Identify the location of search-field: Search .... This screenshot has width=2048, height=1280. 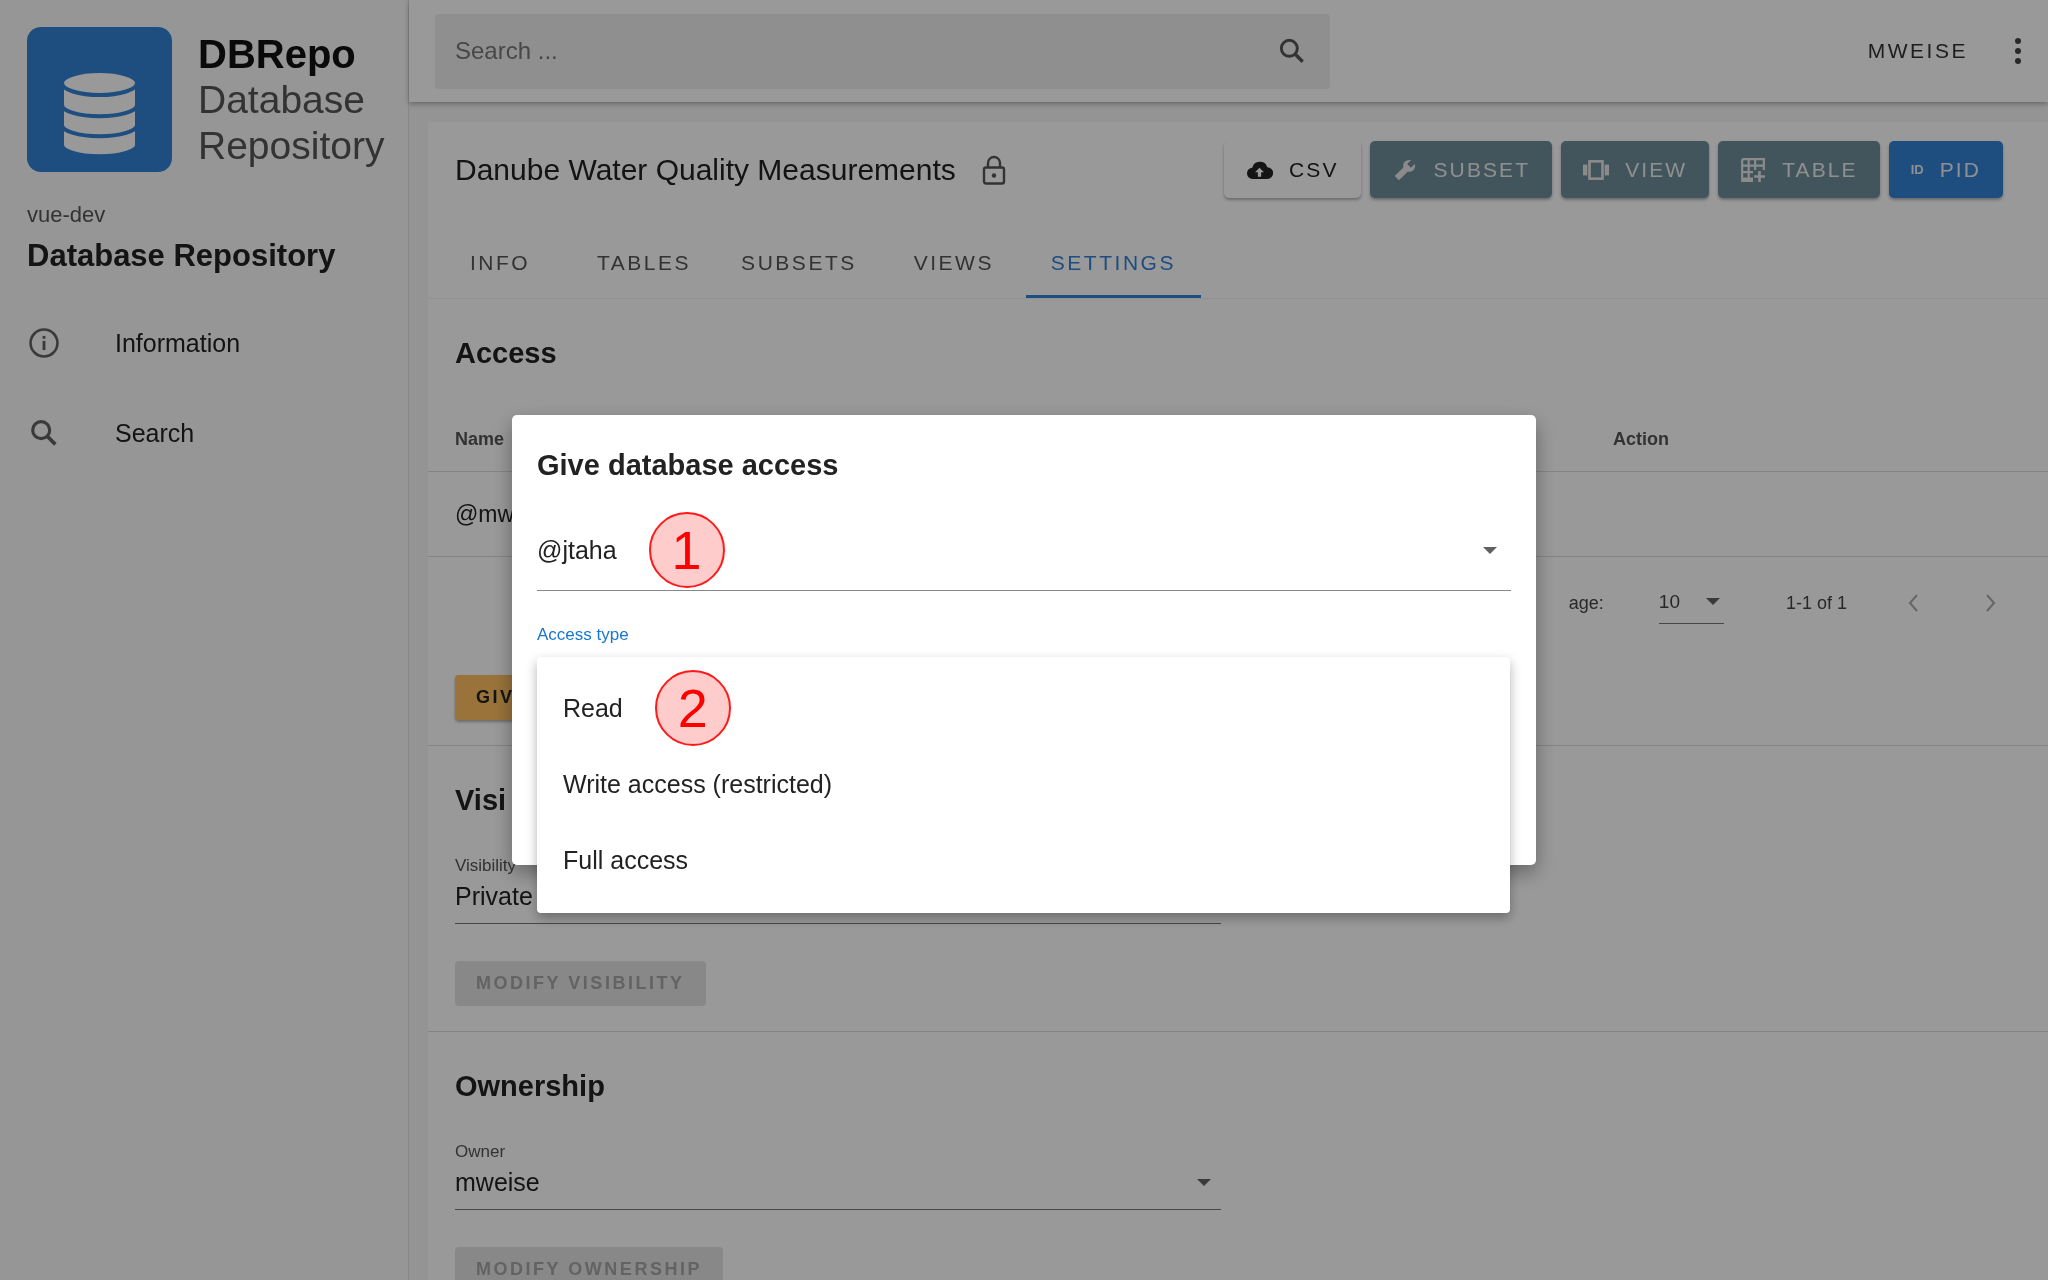
(882, 51).